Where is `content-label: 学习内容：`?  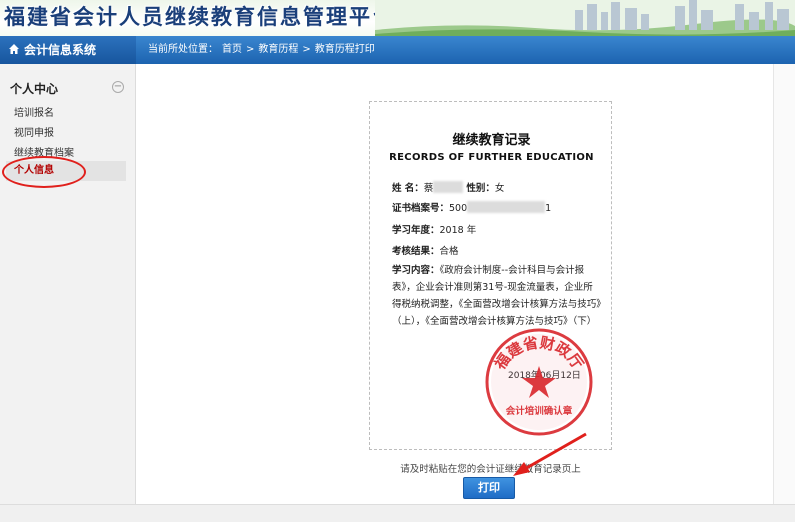 content-label: 学习内容： is located at coordinates (416, 270).